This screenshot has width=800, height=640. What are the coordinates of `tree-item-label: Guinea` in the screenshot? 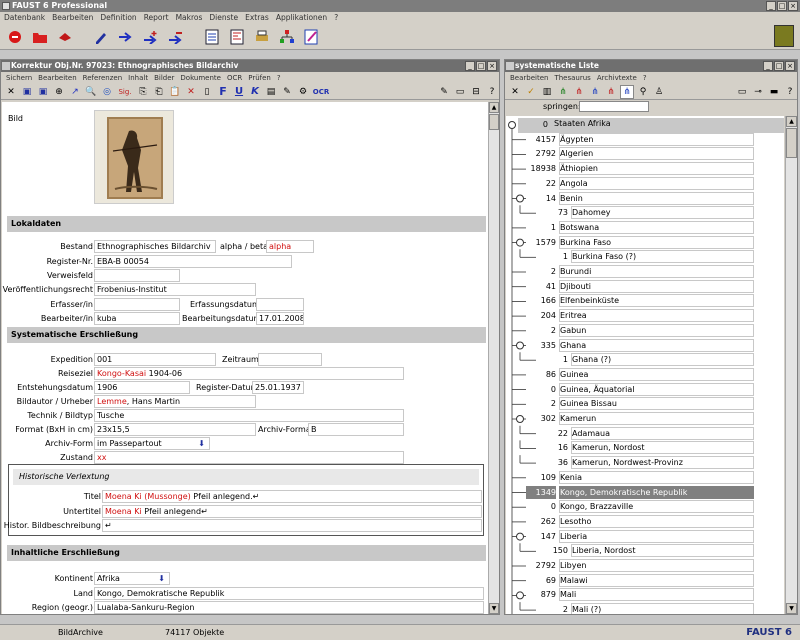 It's located at (656, 374).